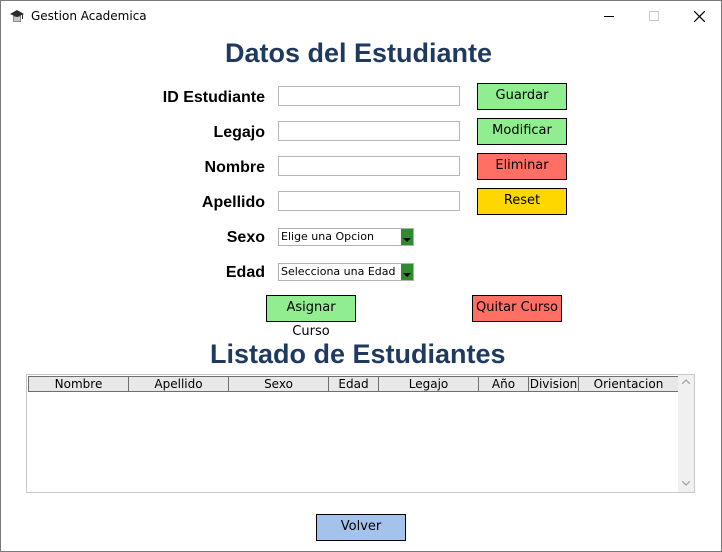  Describe the element at coordinates (629, 384) in the screenshot. I see `column-header-orientacion: Orientacion` at that location.